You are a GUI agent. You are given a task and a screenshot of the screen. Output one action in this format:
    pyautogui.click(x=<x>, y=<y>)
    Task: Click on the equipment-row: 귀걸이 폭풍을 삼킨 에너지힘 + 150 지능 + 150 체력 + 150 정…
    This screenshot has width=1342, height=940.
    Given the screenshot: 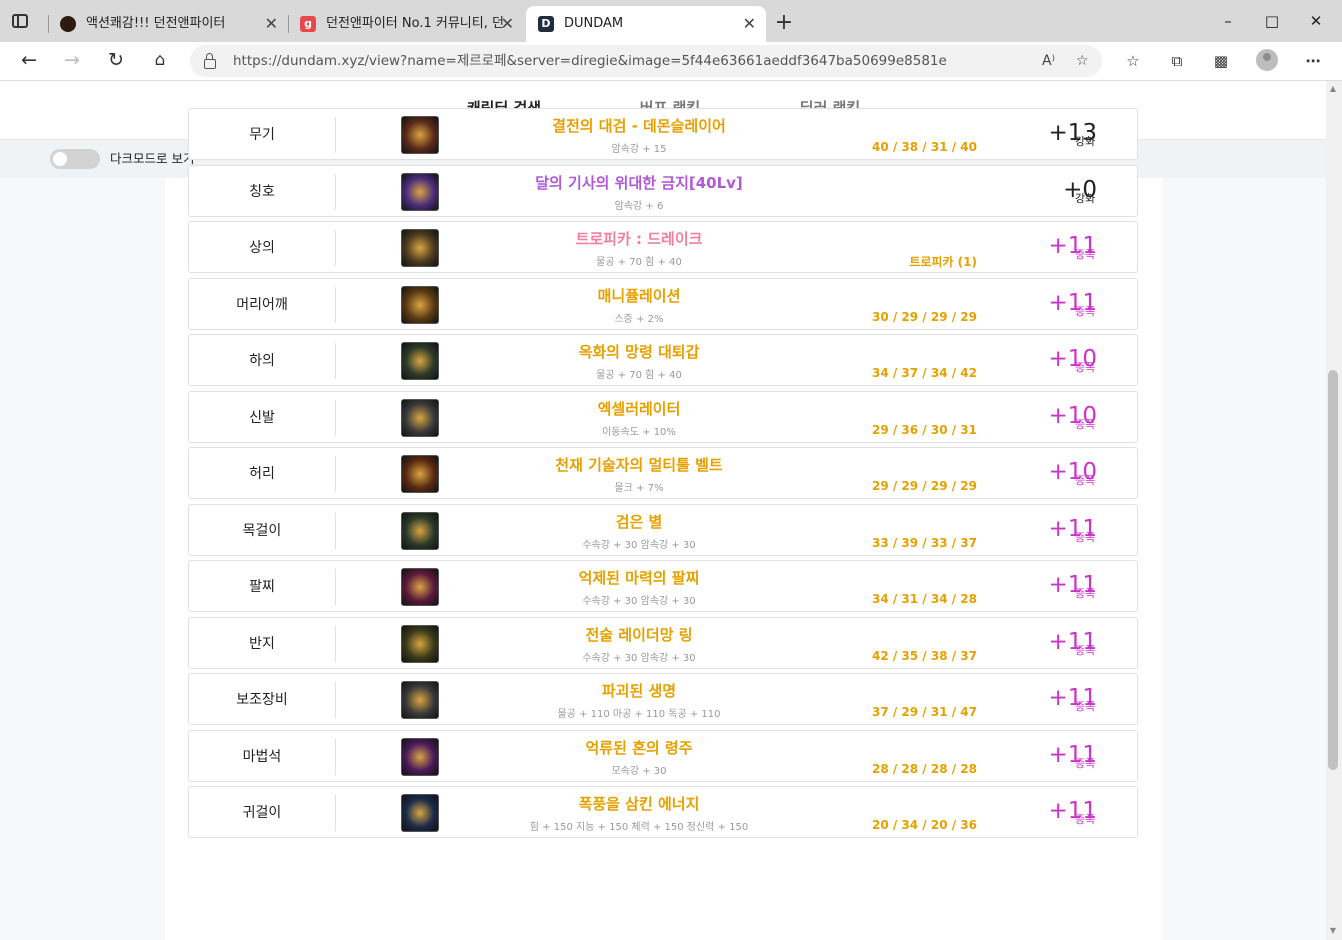 What is the action you would take?
    pyautogui.click(x=663, y=812)
    